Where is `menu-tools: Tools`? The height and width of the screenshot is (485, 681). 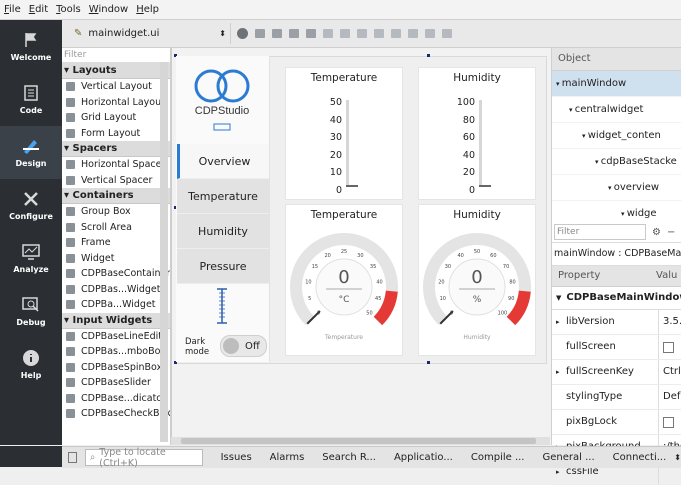 menu-tools: Tools is located at coordinates (68, 9).